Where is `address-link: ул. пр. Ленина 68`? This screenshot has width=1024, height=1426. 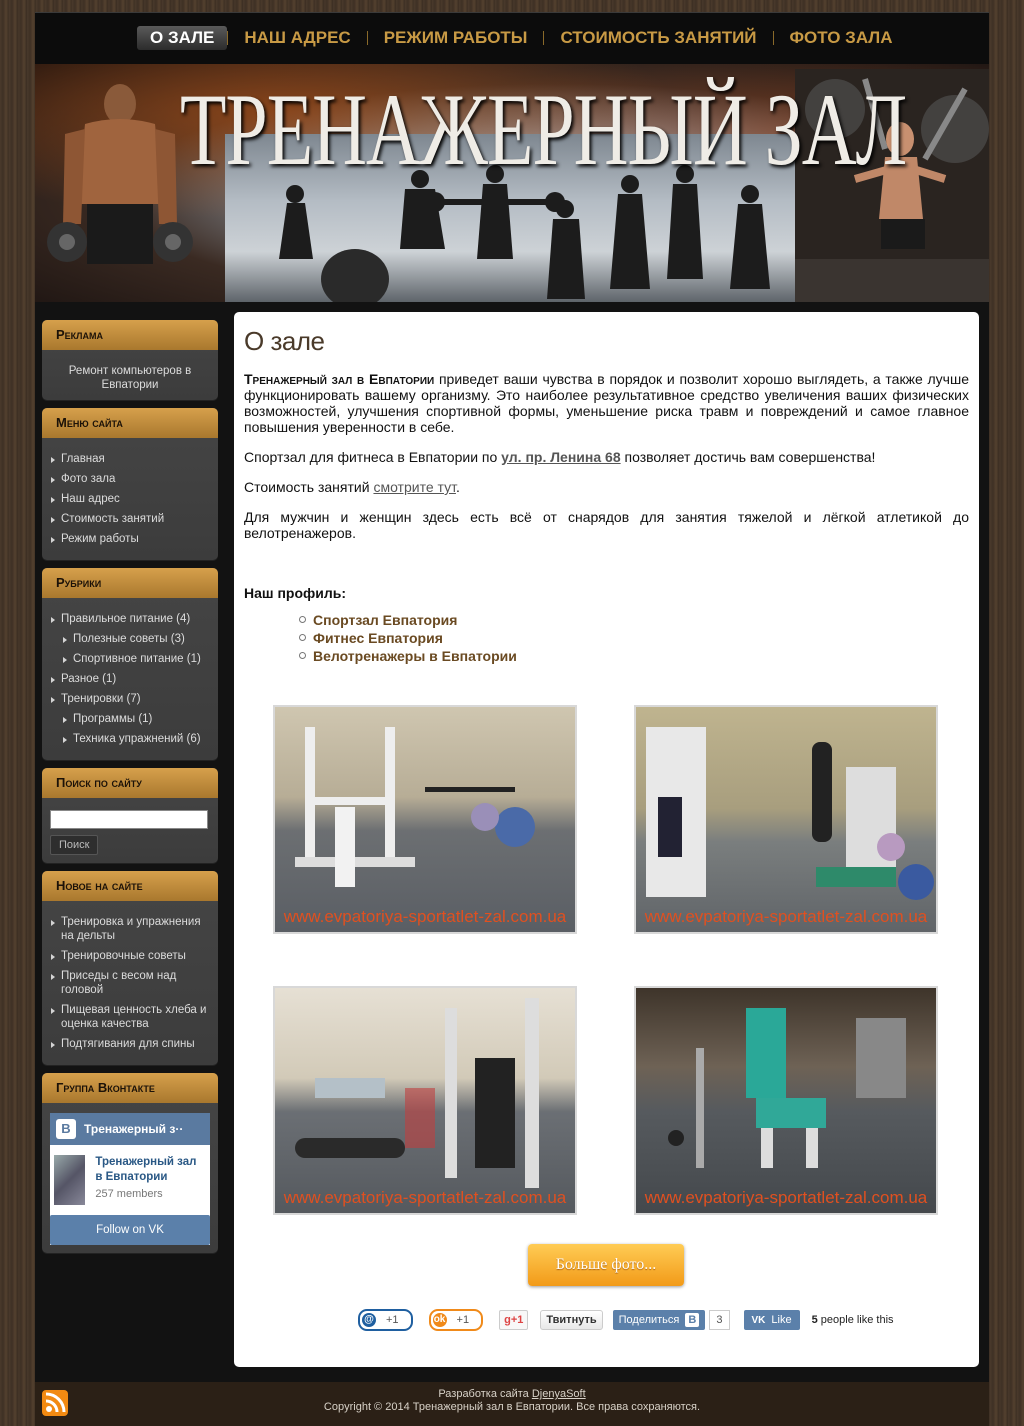 address-link: ул. пр. Ленина 68 is located at coordinates (560, 457).